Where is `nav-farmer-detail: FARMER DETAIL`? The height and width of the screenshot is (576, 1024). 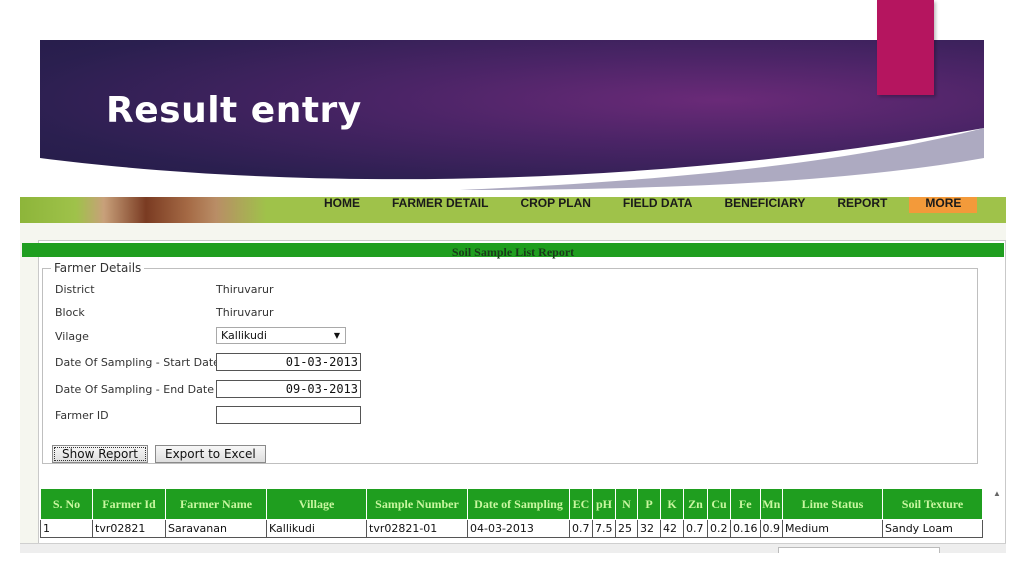
nav-farmer-detail: FARMER DETAIL is located at coordinates (440, 205).